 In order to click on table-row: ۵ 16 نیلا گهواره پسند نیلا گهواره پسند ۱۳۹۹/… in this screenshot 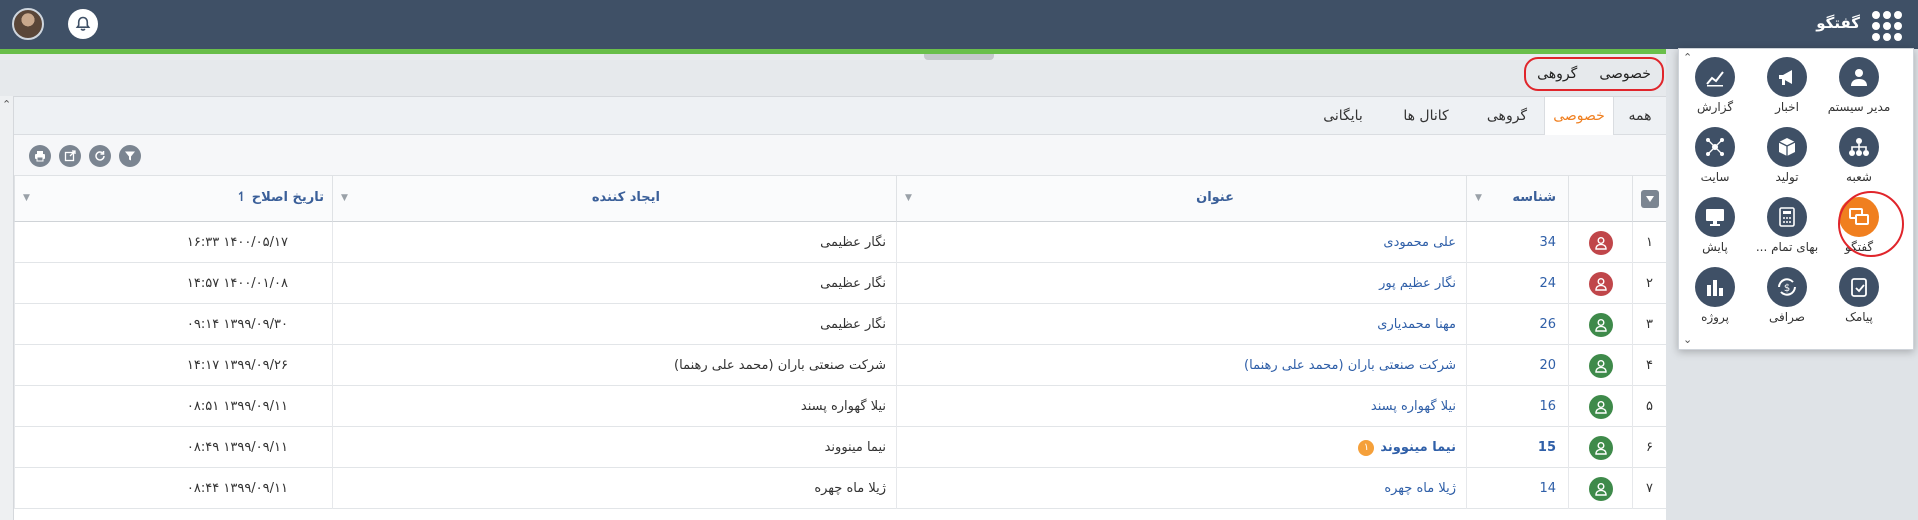, I will do `click(840, 406)`.